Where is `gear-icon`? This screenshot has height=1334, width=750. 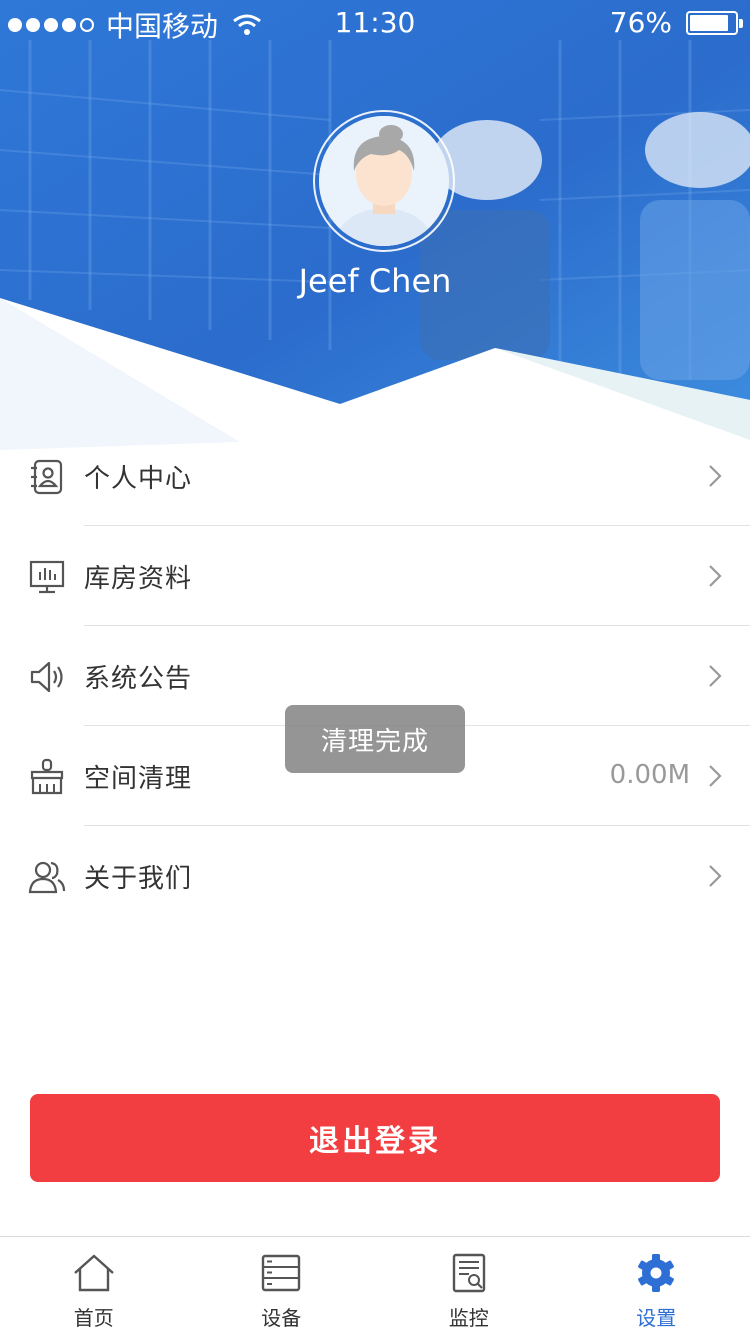 gear-icon is located at coordinates (656, 1273).